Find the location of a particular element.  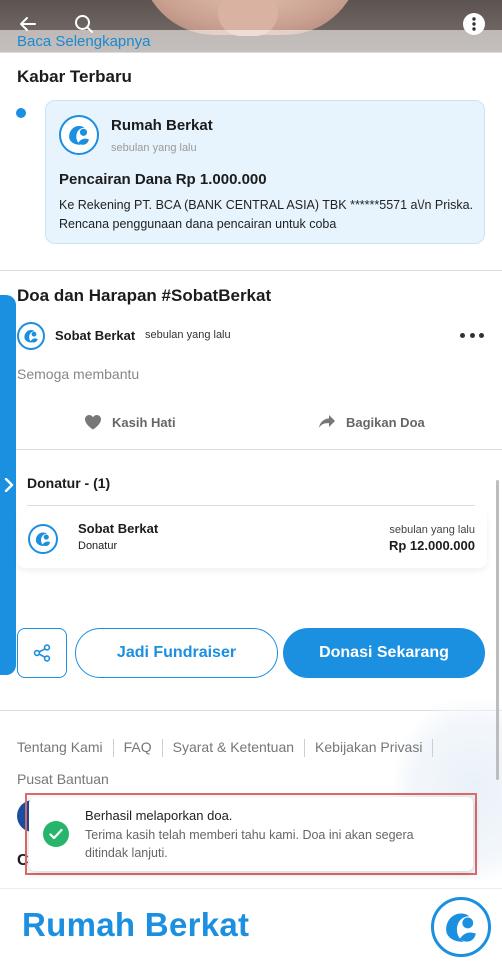

footer-link-help: Pusat Bantuan is located at coordinates (63, 779).